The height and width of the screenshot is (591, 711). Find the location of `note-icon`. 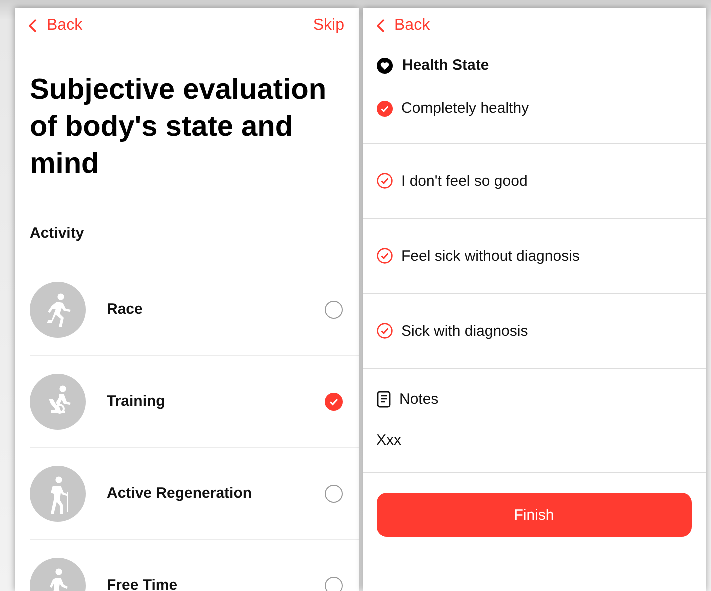

note-icon is located at coordinates (383, 399).